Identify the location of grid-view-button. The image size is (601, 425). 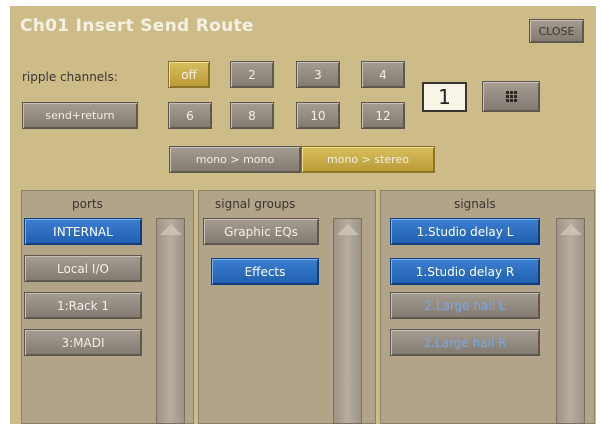
(511, 96).